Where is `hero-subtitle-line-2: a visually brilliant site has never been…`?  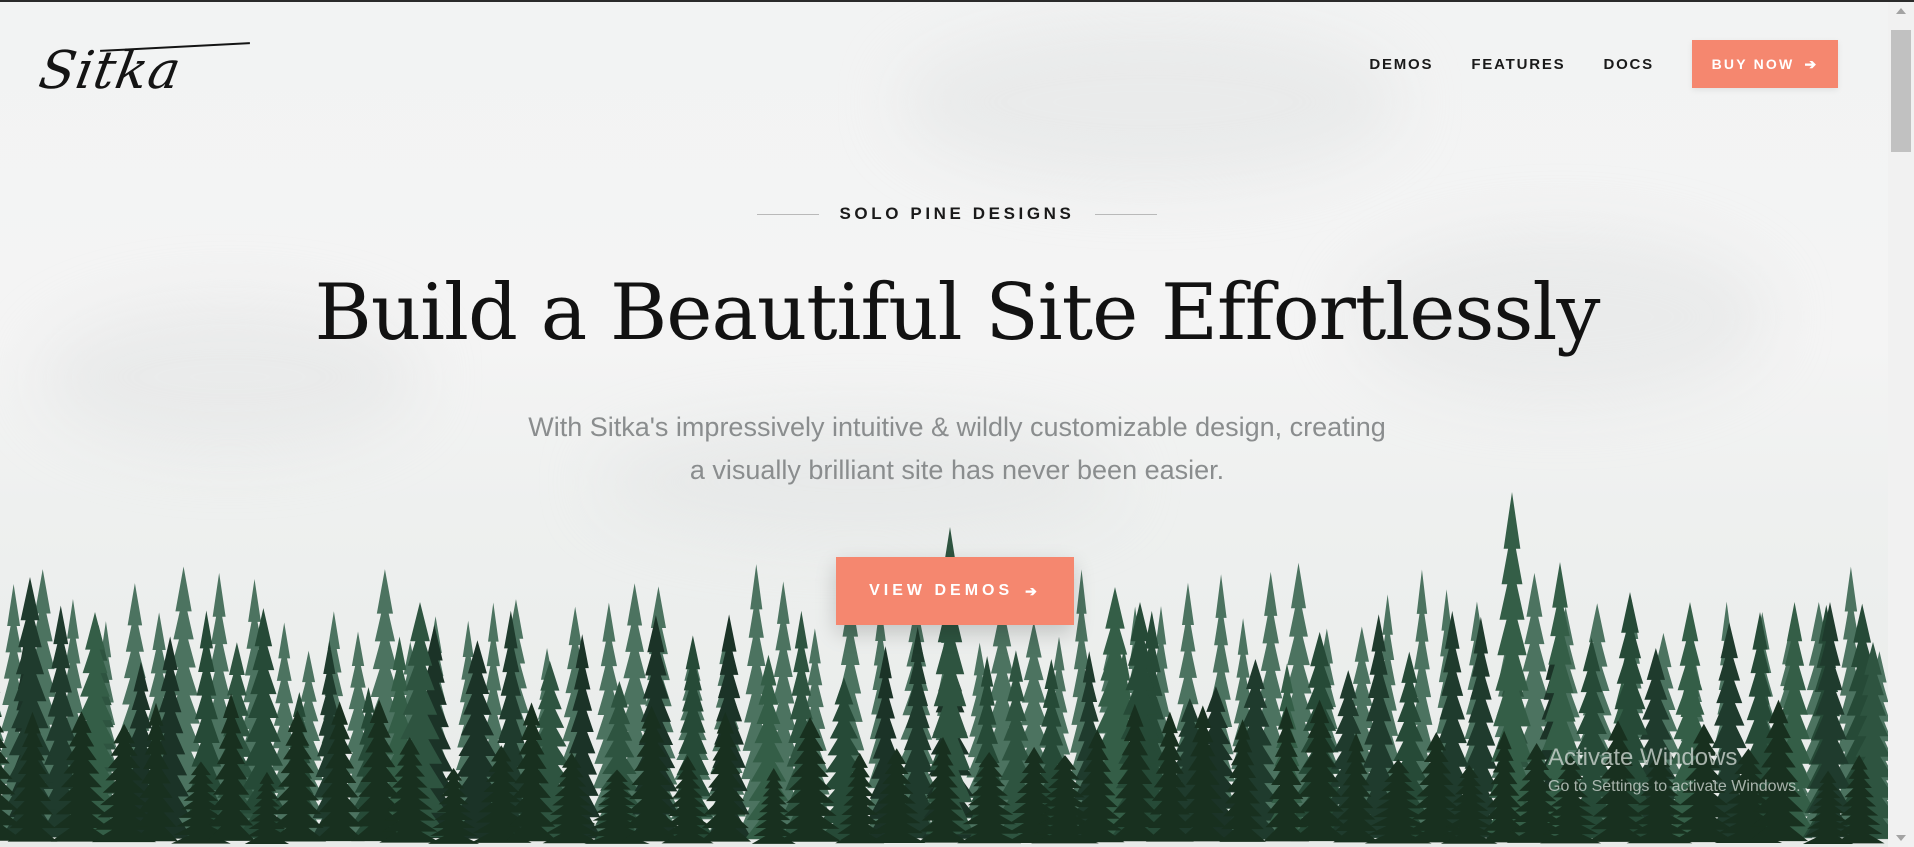
hero-subtitle-line-2: a visually brilliant site has never been… is located at coordinates (957, 470).